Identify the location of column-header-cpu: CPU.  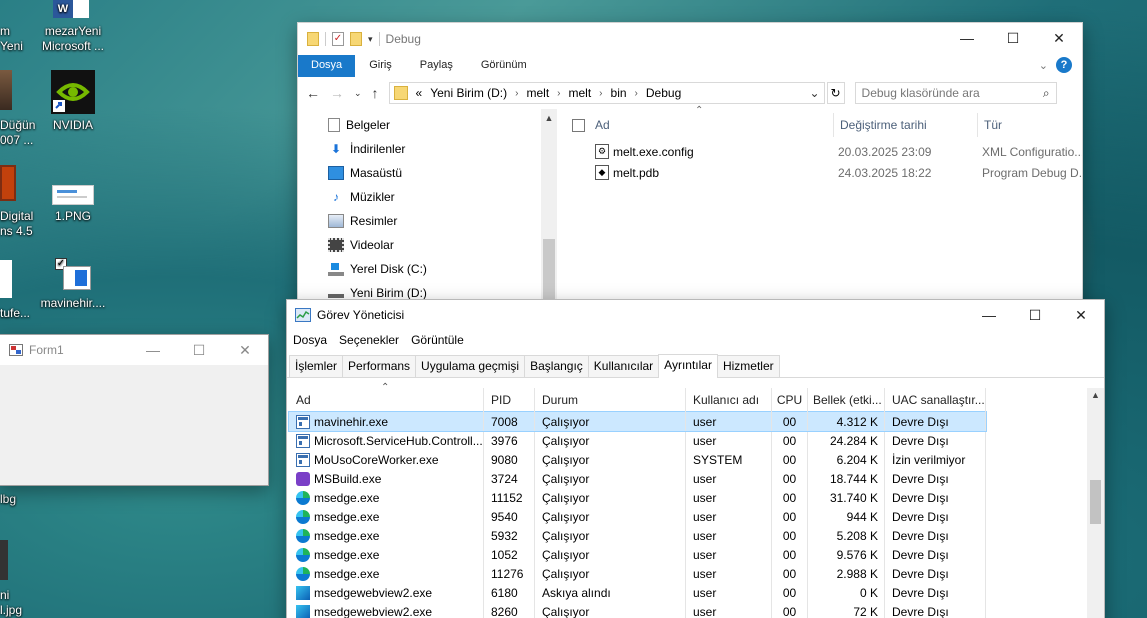
(790, 400).